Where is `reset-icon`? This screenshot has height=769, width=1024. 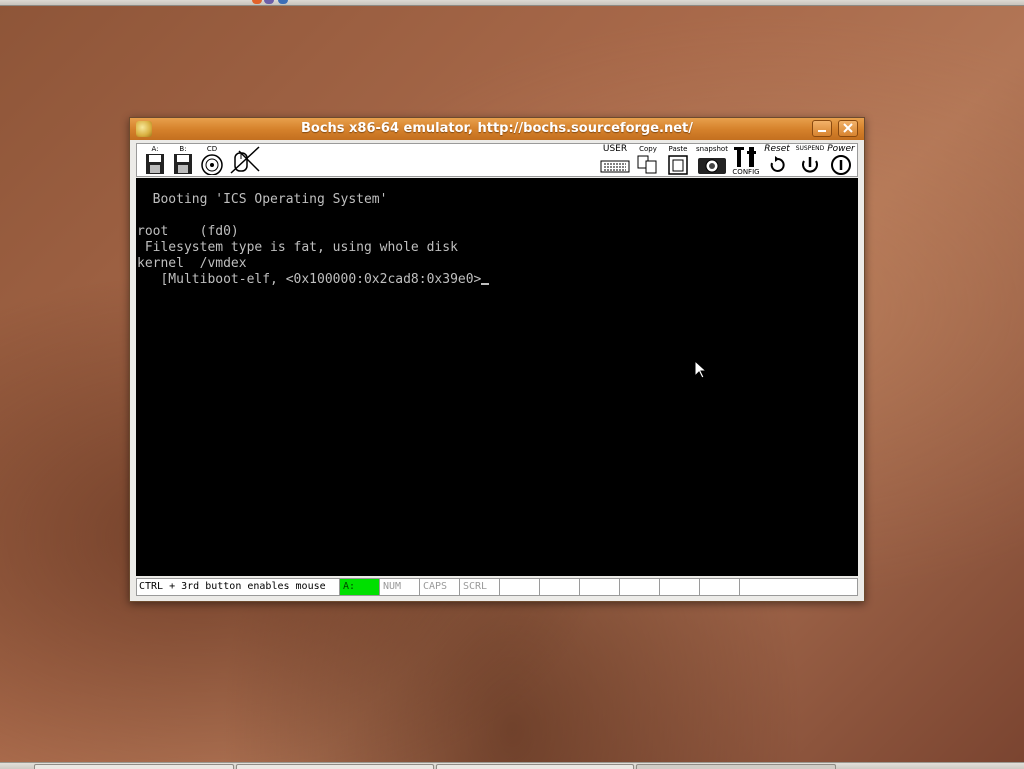
reset-icon is located at coordinates (777, 164).